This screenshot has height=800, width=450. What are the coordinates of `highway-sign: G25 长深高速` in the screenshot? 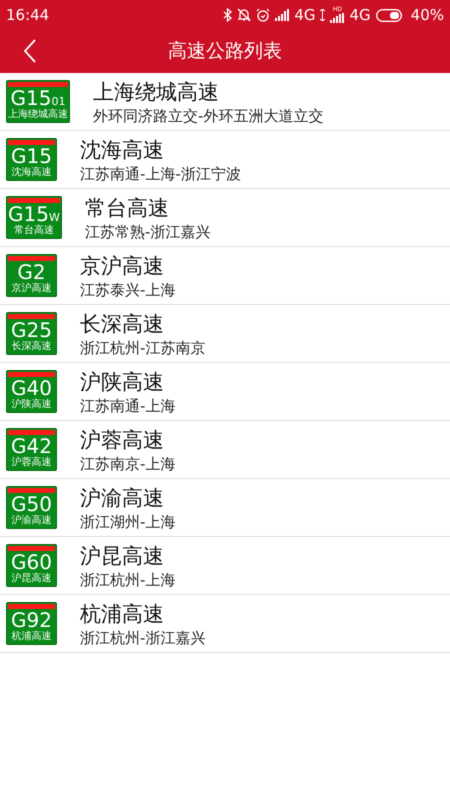 It's located at (31, 333).